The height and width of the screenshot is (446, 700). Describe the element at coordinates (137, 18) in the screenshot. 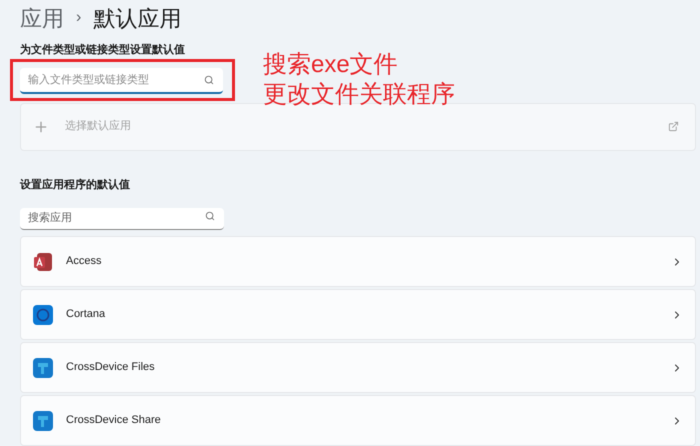

I see `page-title: 默认应用` at that location.